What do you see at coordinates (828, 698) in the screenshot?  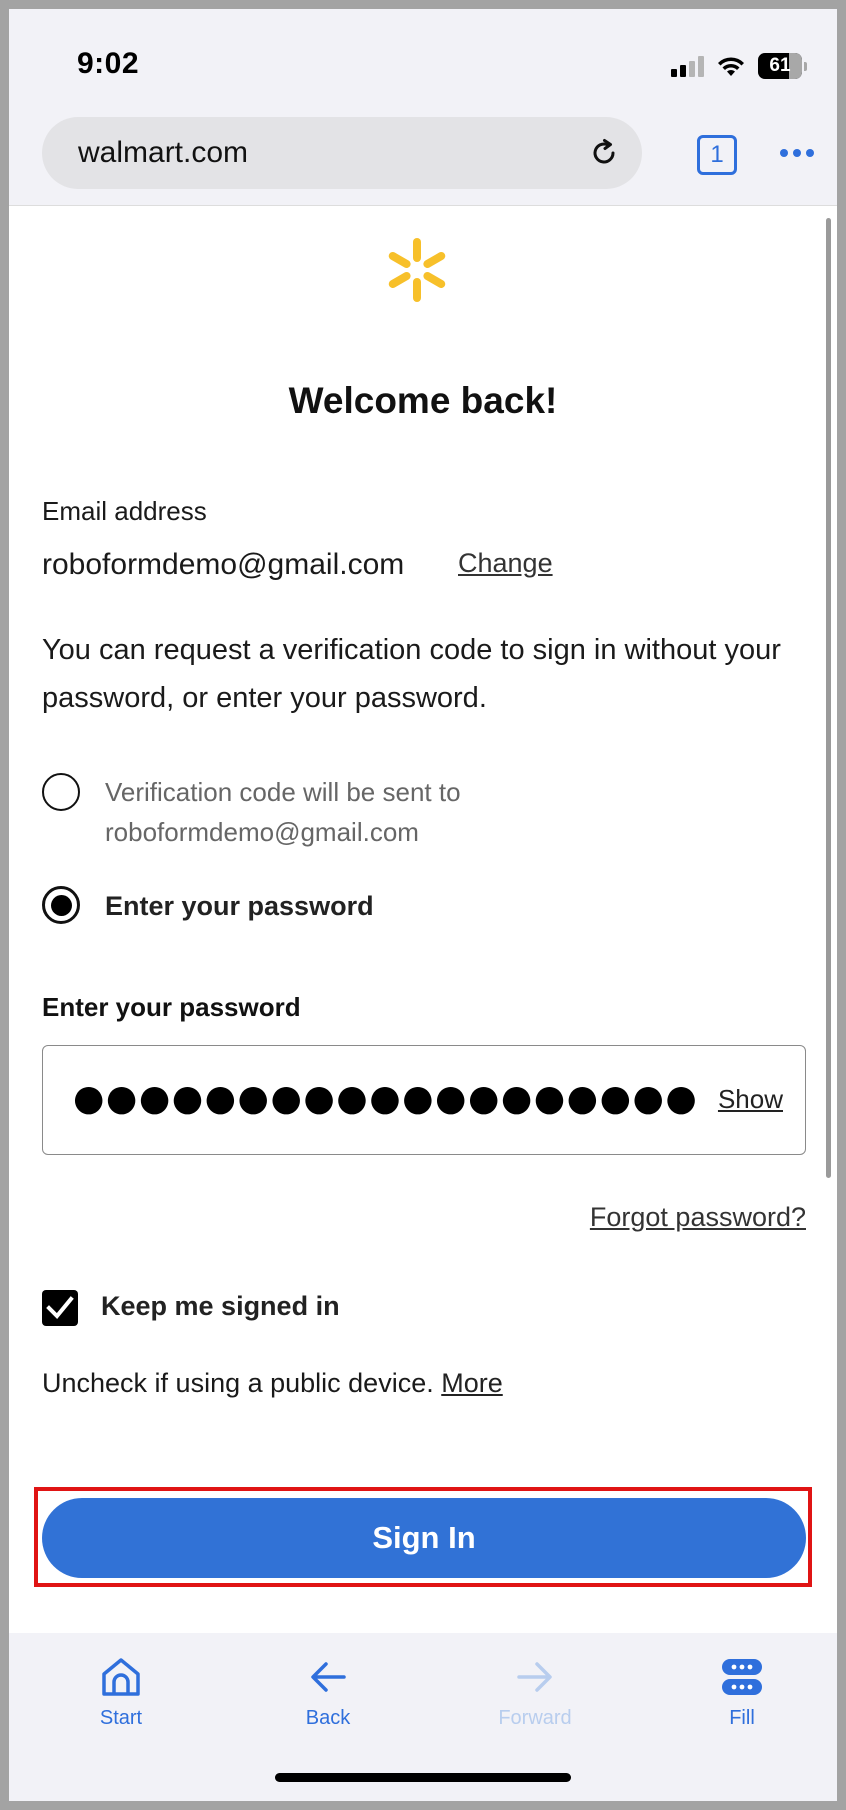 I see `scrollbar` at bounding box center [828, 698].